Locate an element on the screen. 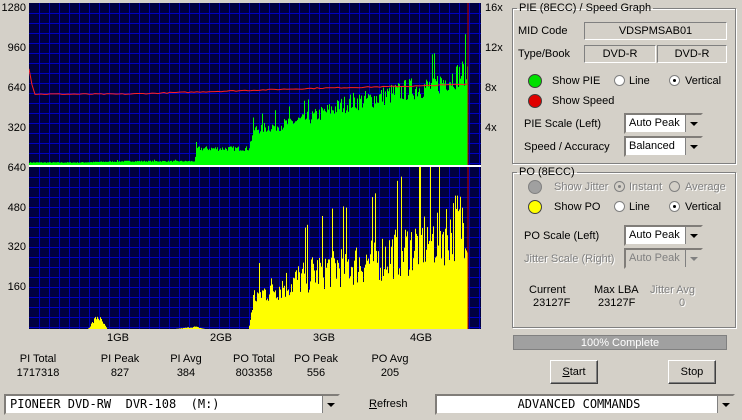 This screenshot has width=742, height=420. pie-scale-select: Auto Peak is located at coordinates (663, 123).